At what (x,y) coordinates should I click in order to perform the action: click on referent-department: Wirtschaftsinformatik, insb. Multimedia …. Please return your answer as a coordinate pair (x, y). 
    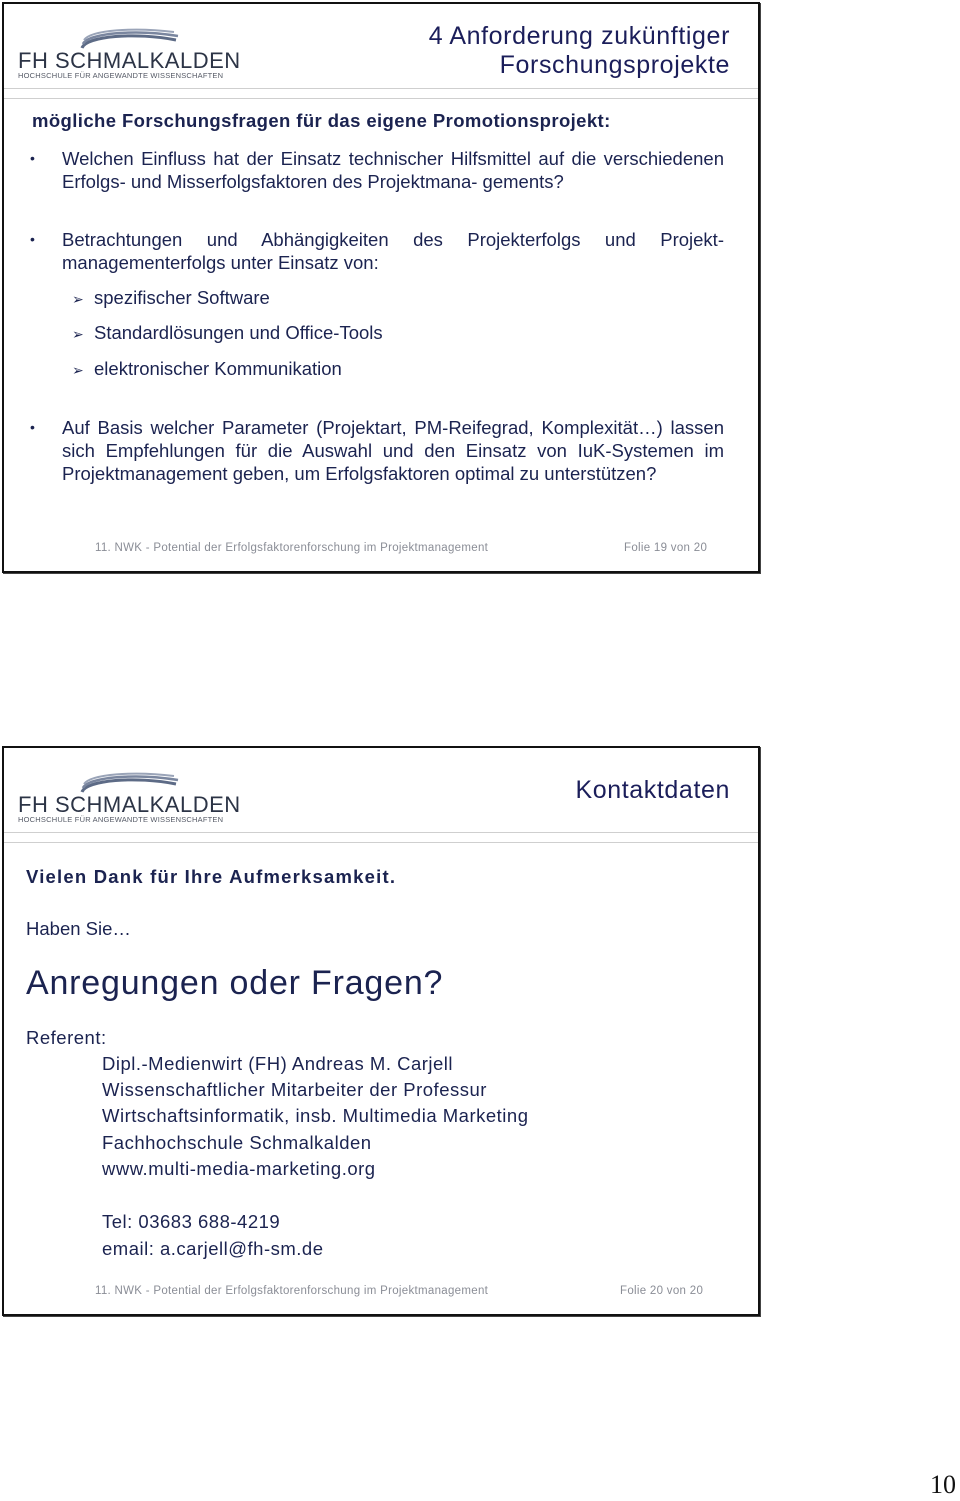
    Looking at the image, I should click on (315, 1115).